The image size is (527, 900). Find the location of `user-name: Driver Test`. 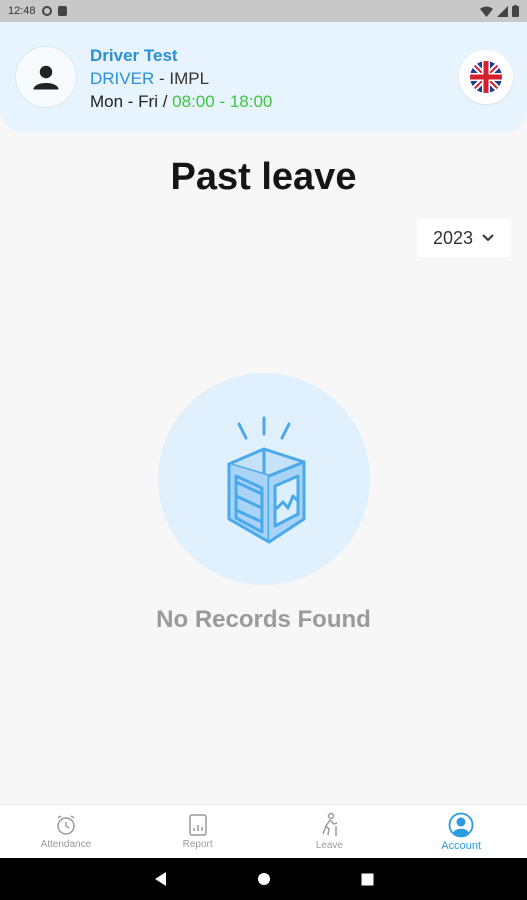

user-name: Driver Test is located at coordinates (134, 55).